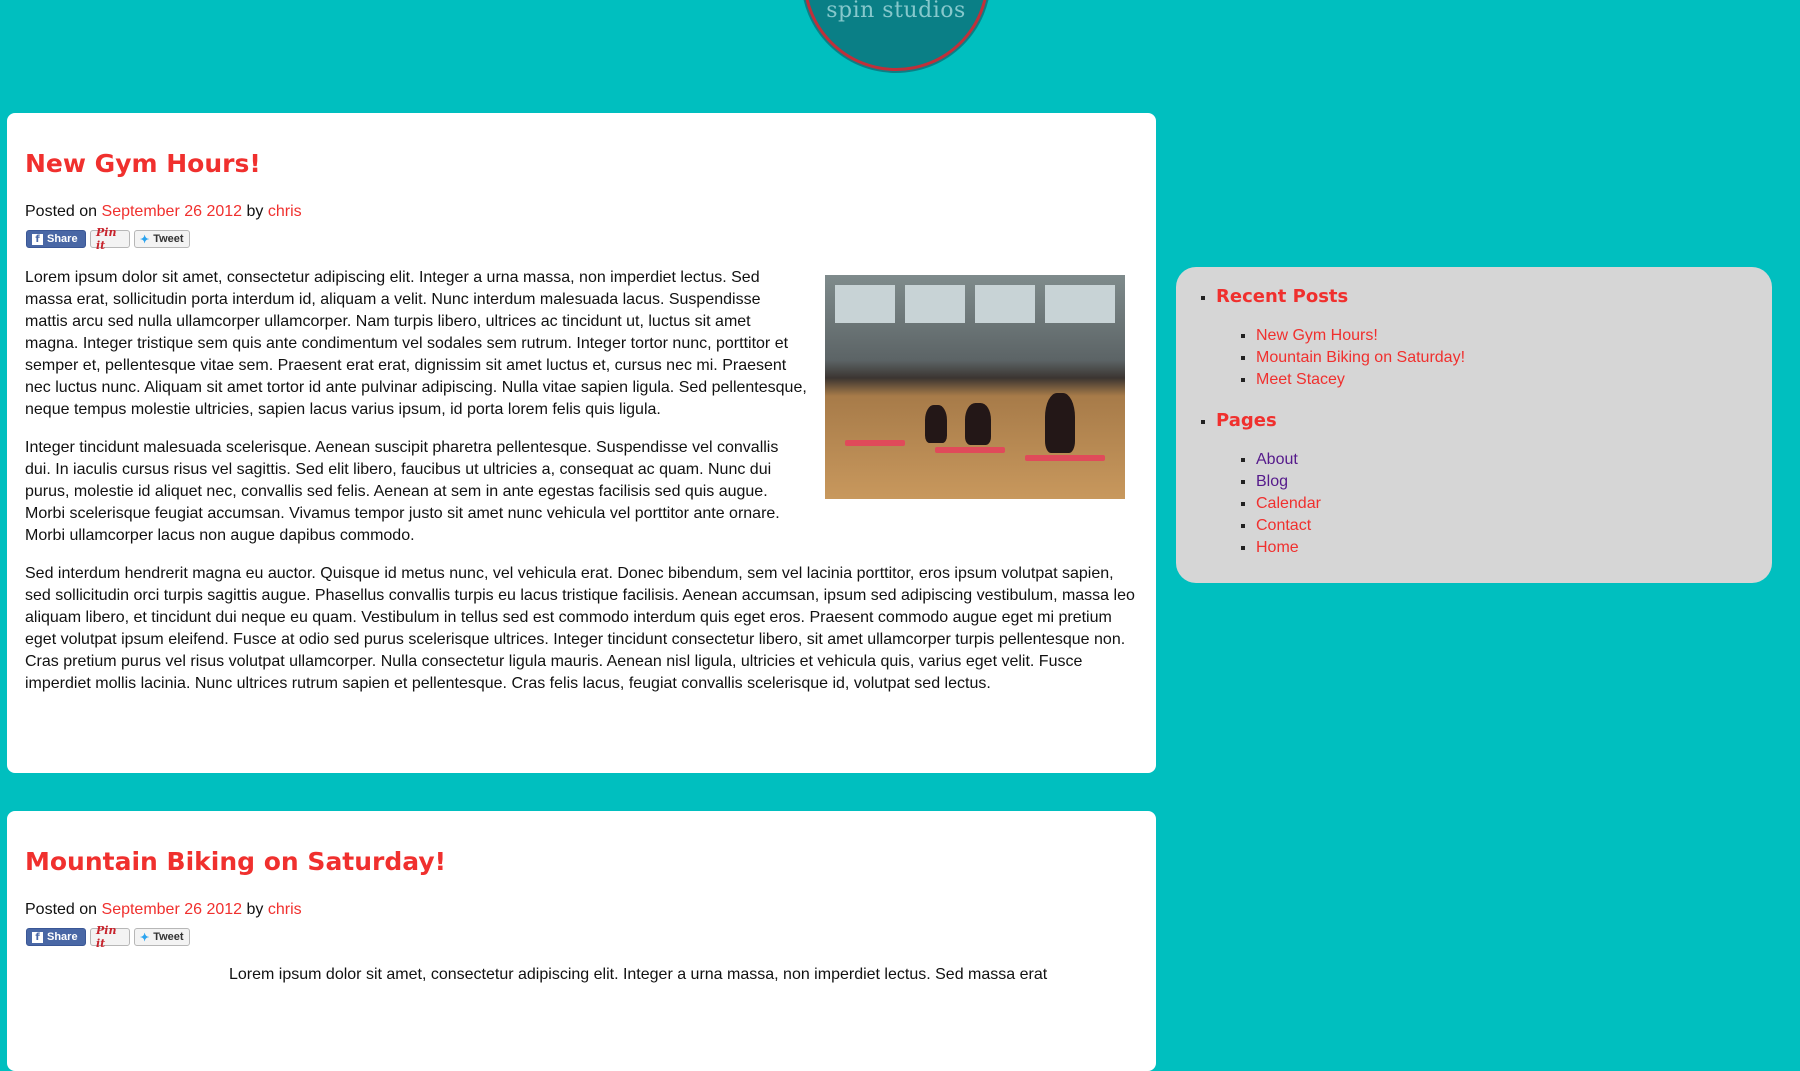 The height and width of the screenshot is (1071, 1800). I want to click on page-link-home: Home, so click(1277, 547).